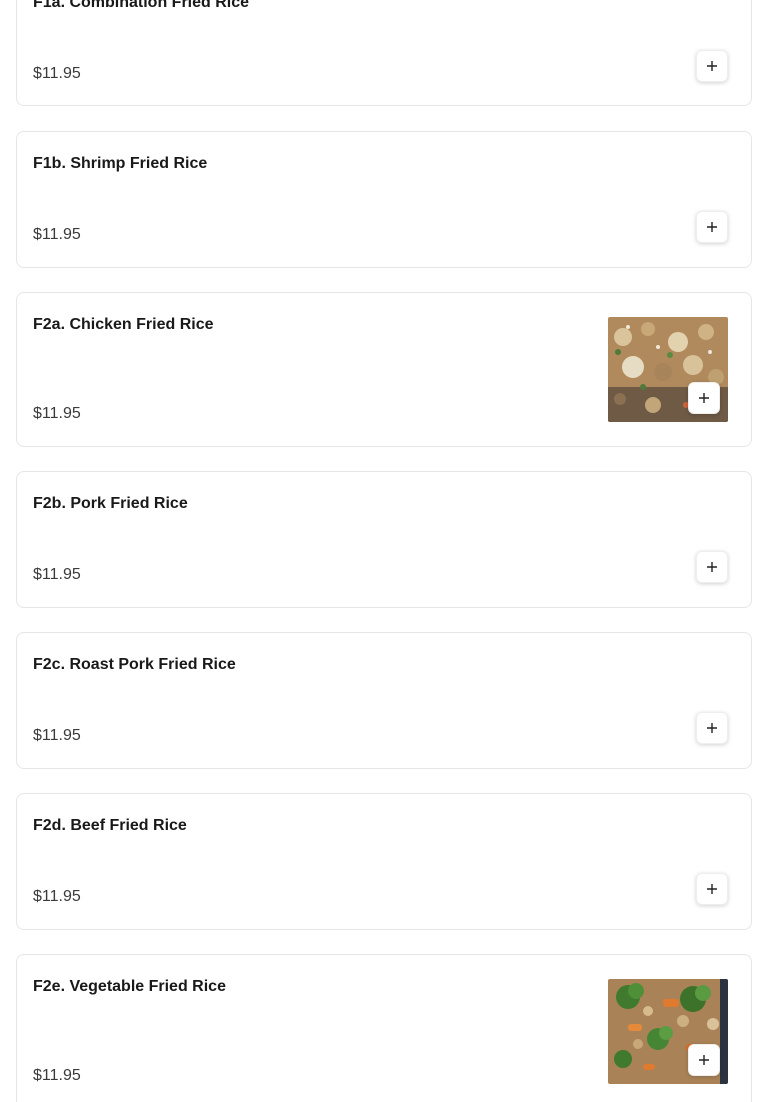 This screenshot has height=1102, width=770. What do you see at coordinates (141, 5) in the screenshot?
I see `menu-item-name: F1a. Combination Fried Rice` at bounding box center [141, 5].